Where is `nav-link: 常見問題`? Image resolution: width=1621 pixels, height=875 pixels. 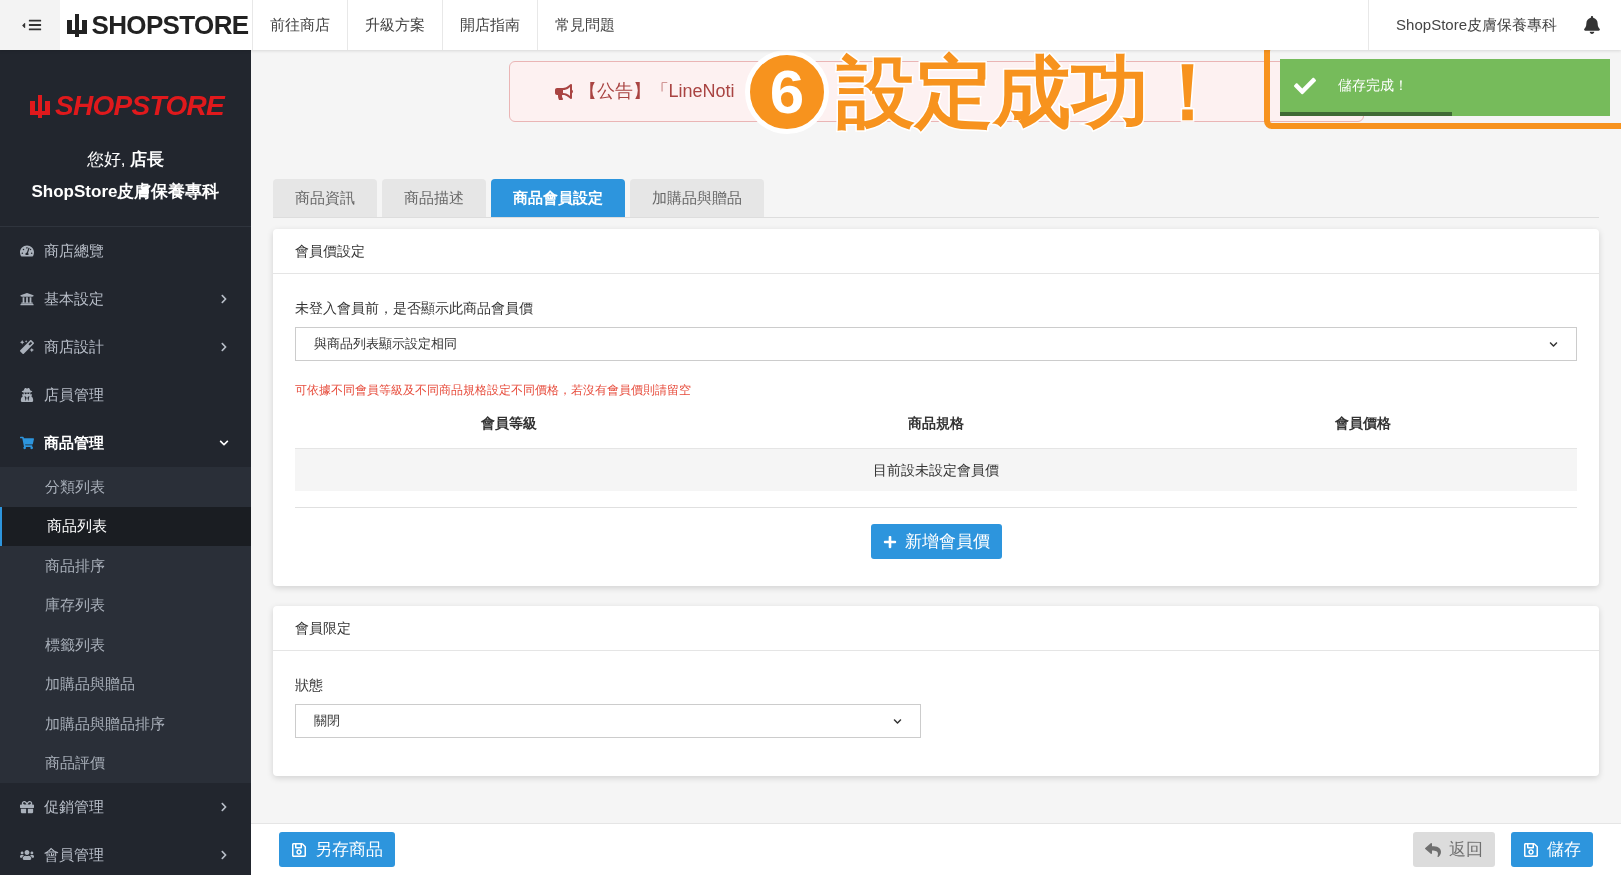
nav-link: 常見問題 is located at coordinates (584, 25).